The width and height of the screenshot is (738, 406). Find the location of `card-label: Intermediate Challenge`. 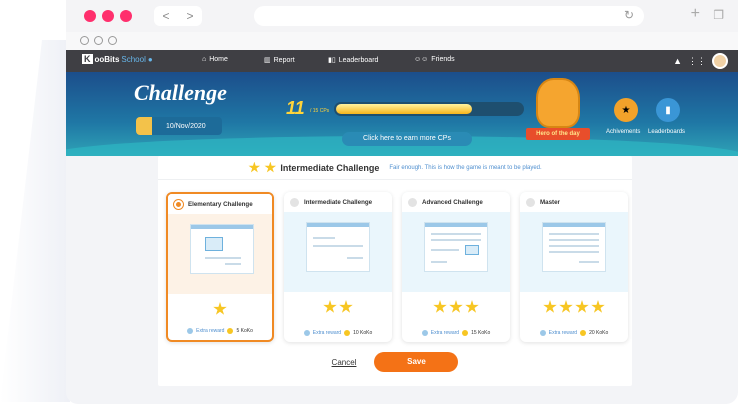

card-label: Intermediate Challenge is located at coordinates (338, 202).